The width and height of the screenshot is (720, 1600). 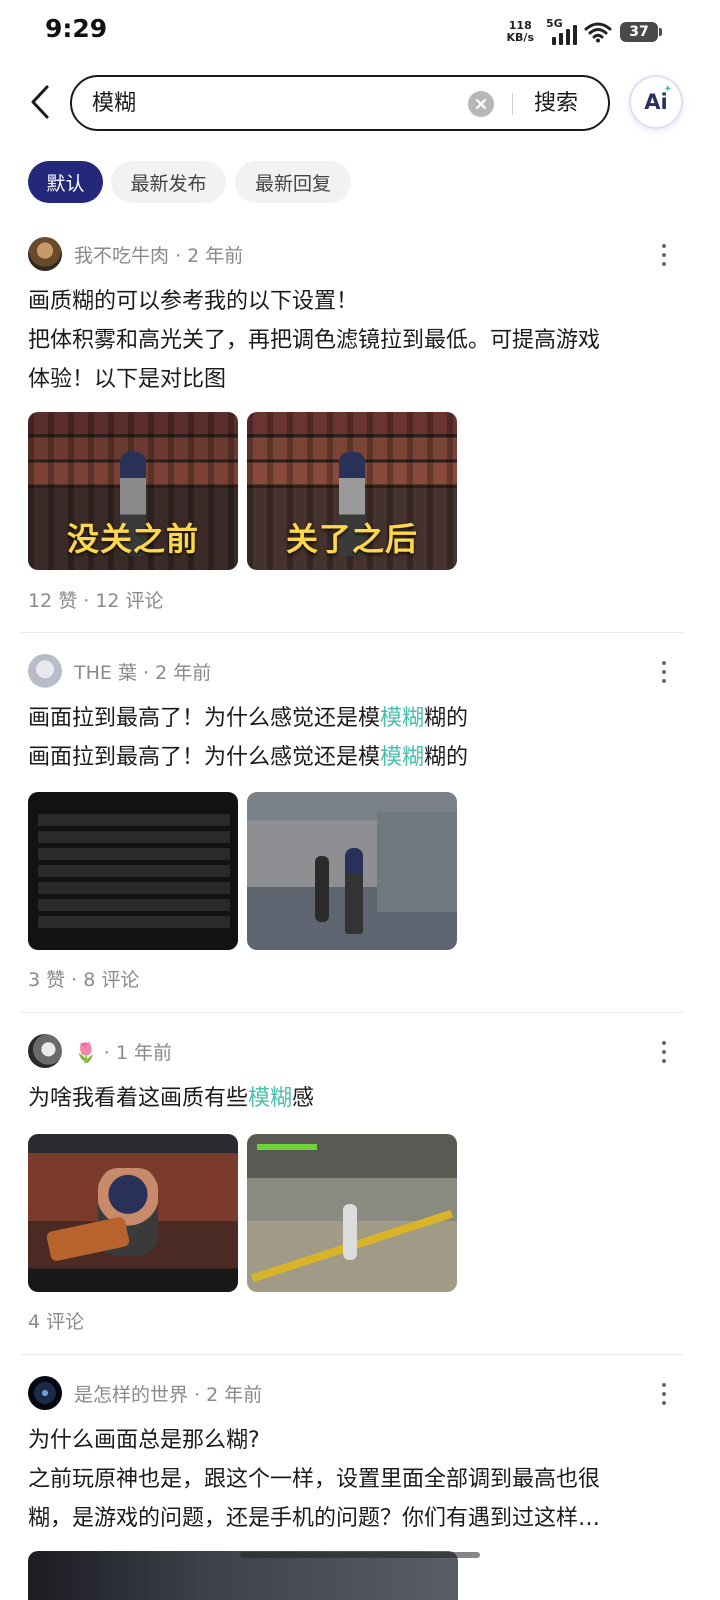 I want to click on post-text-line: 为啥我看着这画质有些模糊感, so click(x=171, y=1098).